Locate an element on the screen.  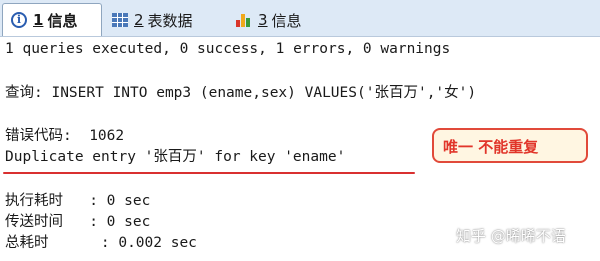
annotation-callout: 唯一 不能重复 is located at coordinates (510, 145).